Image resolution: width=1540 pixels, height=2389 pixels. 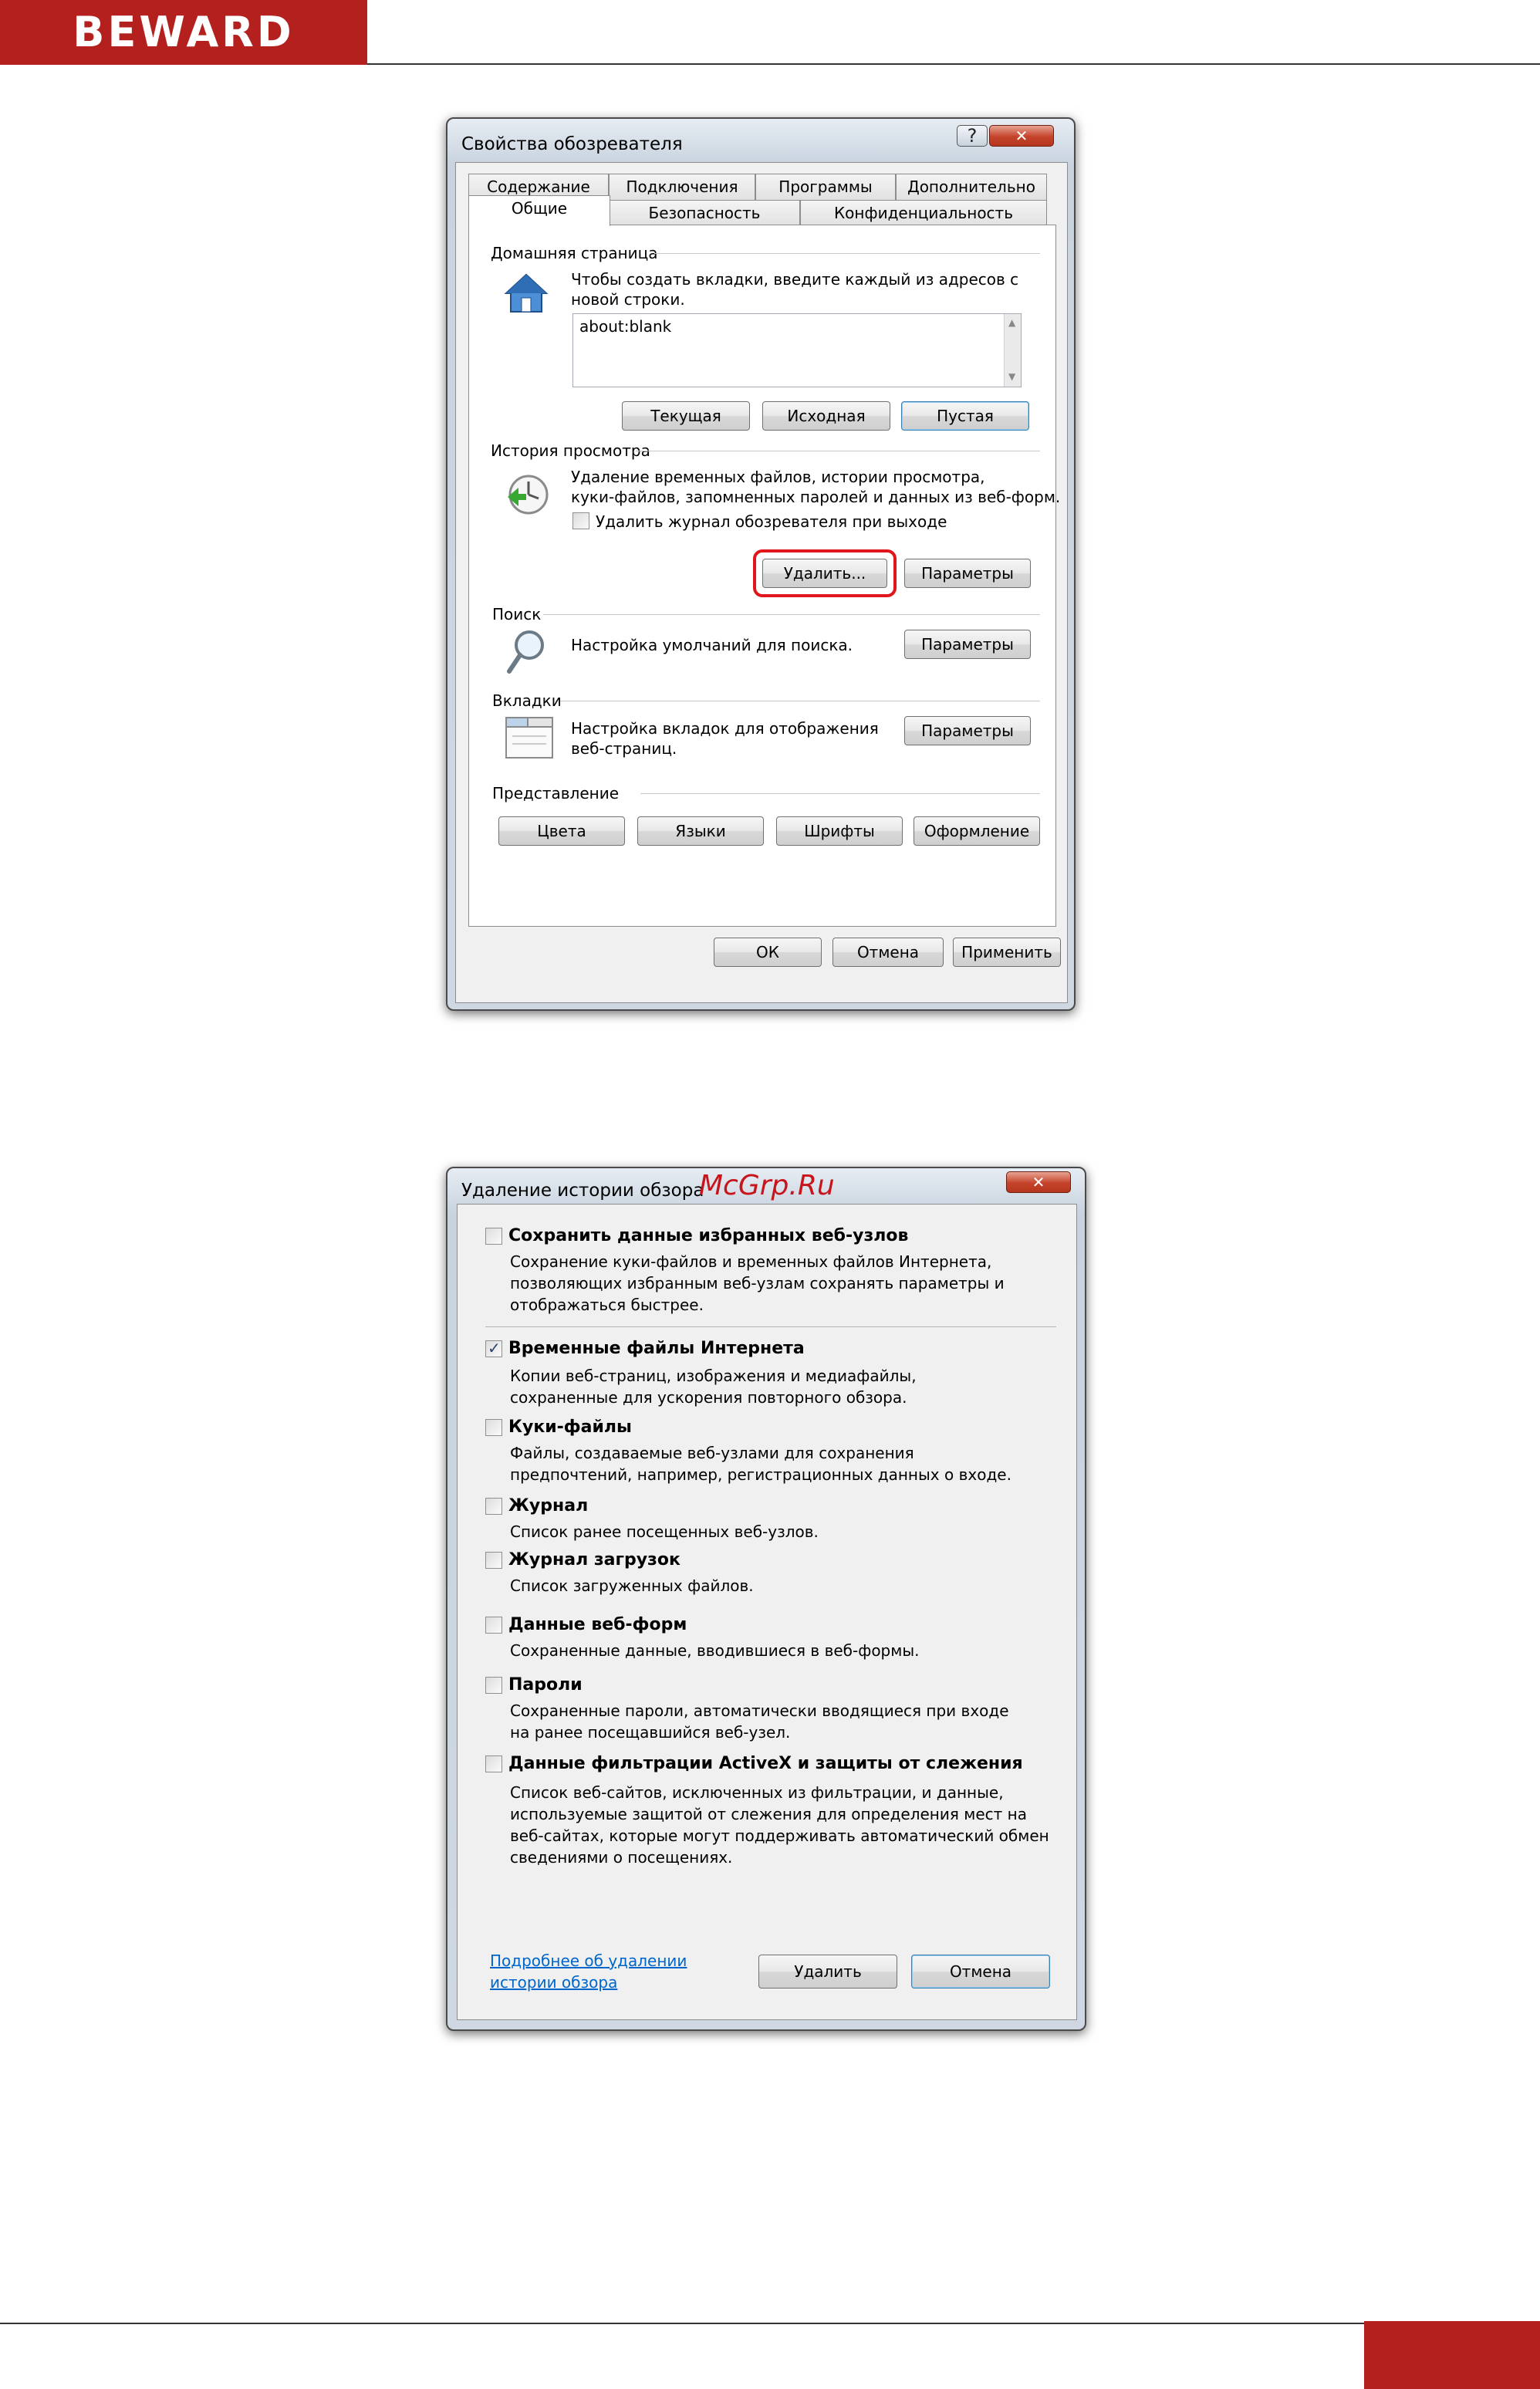 What do you see at coordinates (712, 645) in the screenshot?
I see `search-text: Настройка умолчаний для поиска.` at bounding box center [712, 645].